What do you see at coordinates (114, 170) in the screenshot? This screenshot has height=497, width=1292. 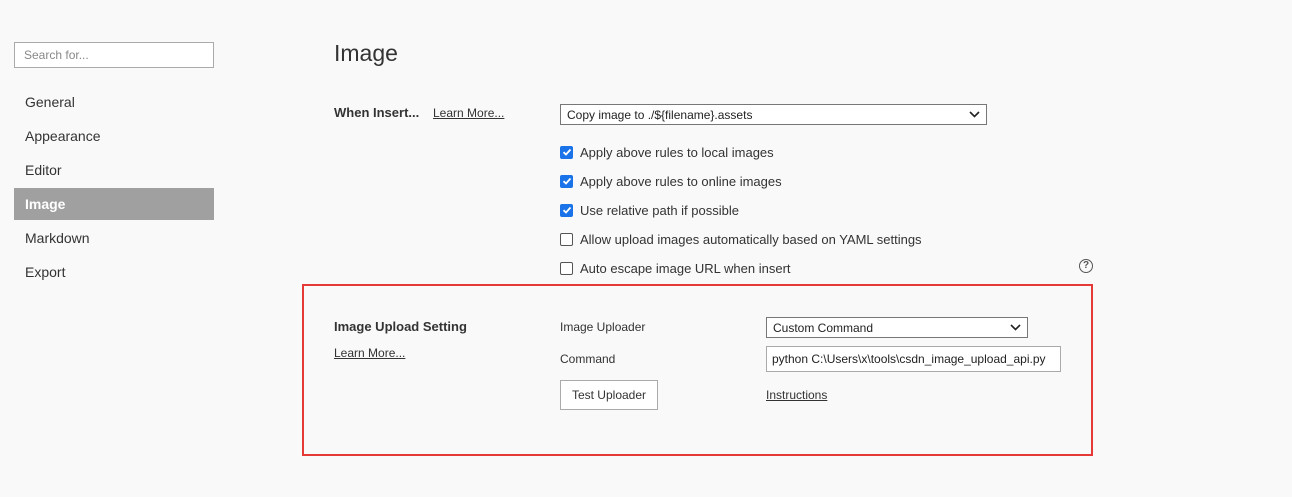 I see `sidebar-item-editor: Editor` at bounding box center [114, 170].